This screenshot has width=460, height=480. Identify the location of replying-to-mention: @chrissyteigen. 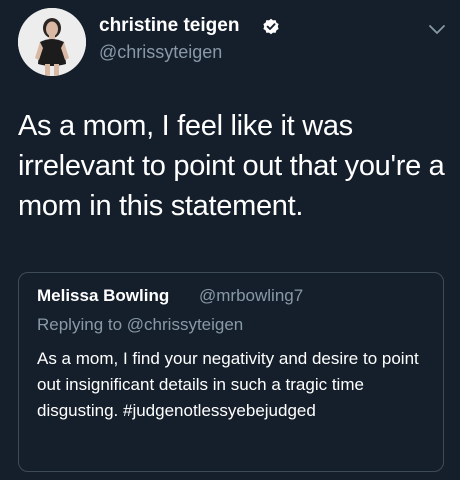
(185, 324).